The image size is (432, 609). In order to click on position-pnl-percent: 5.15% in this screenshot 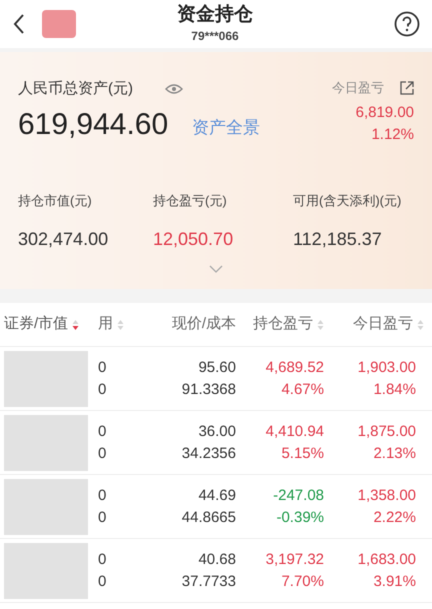, I will do `click(302, 454)`.